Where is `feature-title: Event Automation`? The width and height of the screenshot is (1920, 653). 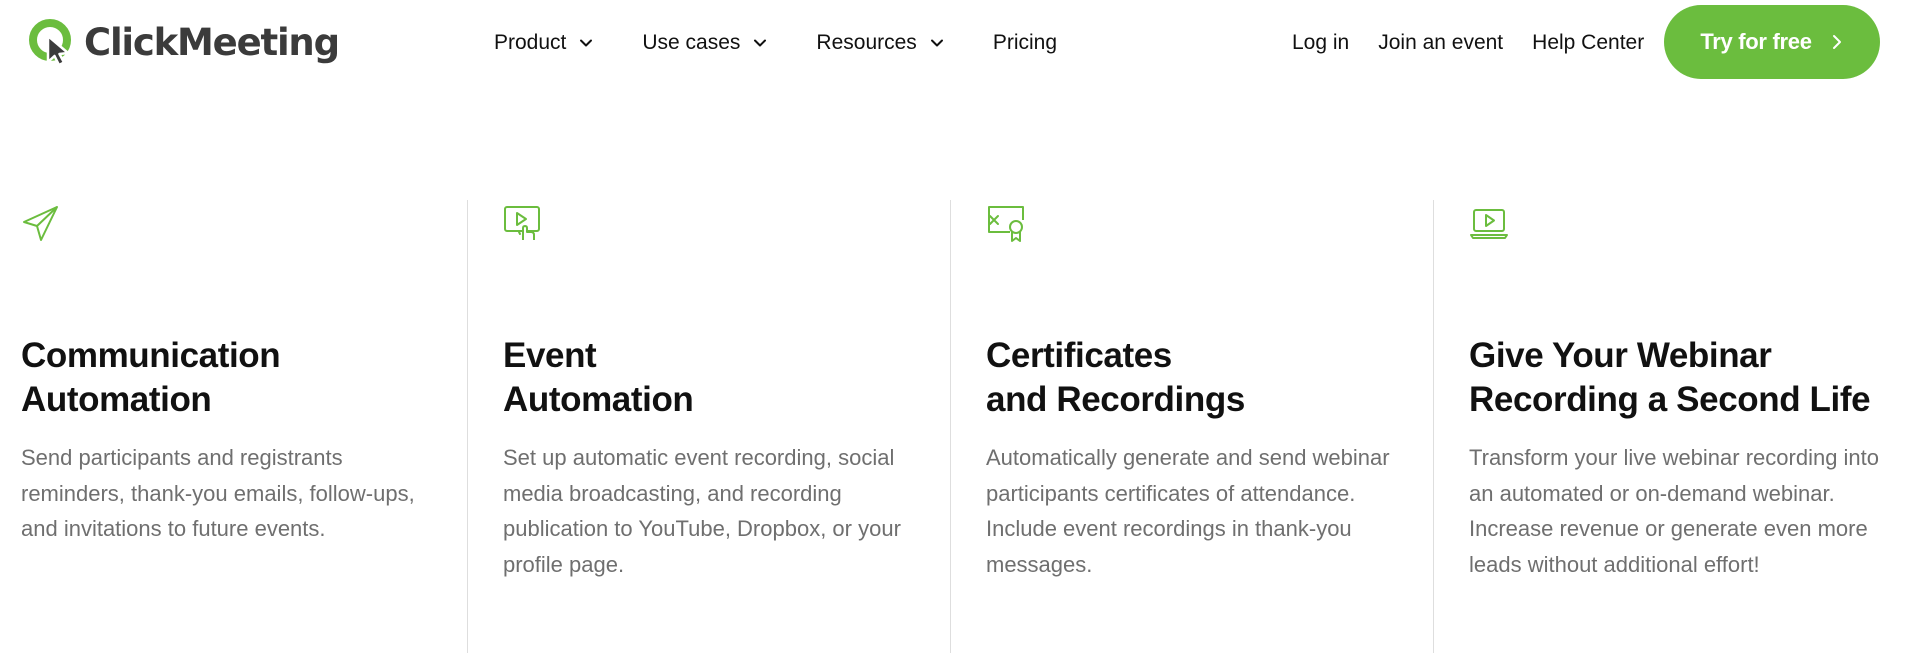 feature-title: Event Automation is located at coordinates (598, 378).